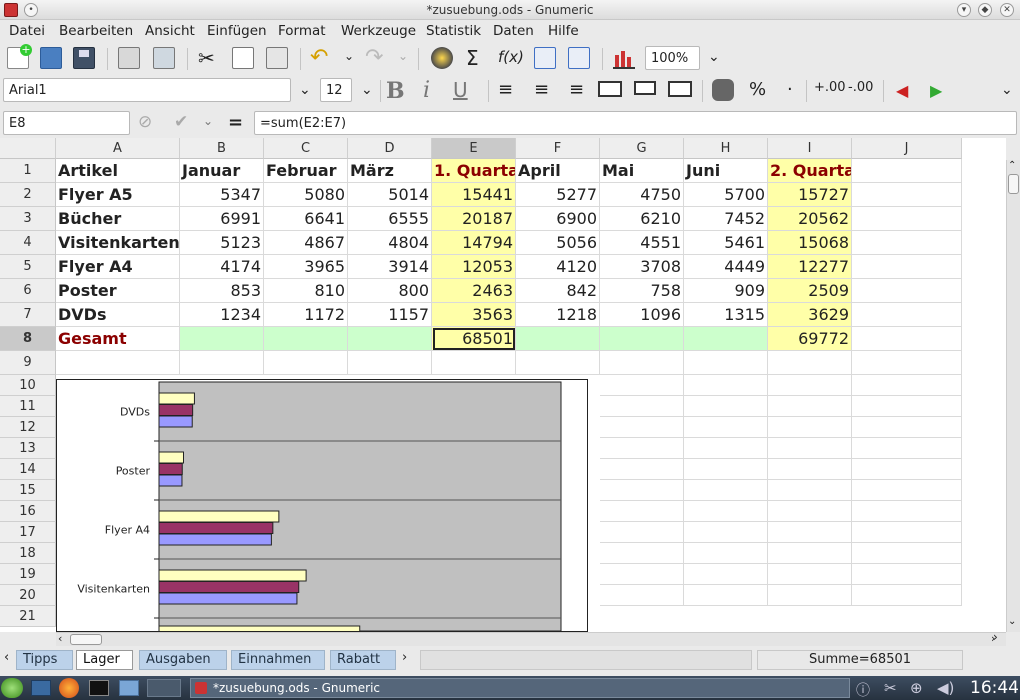 The width and height of the screenshot is (1020, 700). I want to click on split-cells-icon, so click(680, 89).